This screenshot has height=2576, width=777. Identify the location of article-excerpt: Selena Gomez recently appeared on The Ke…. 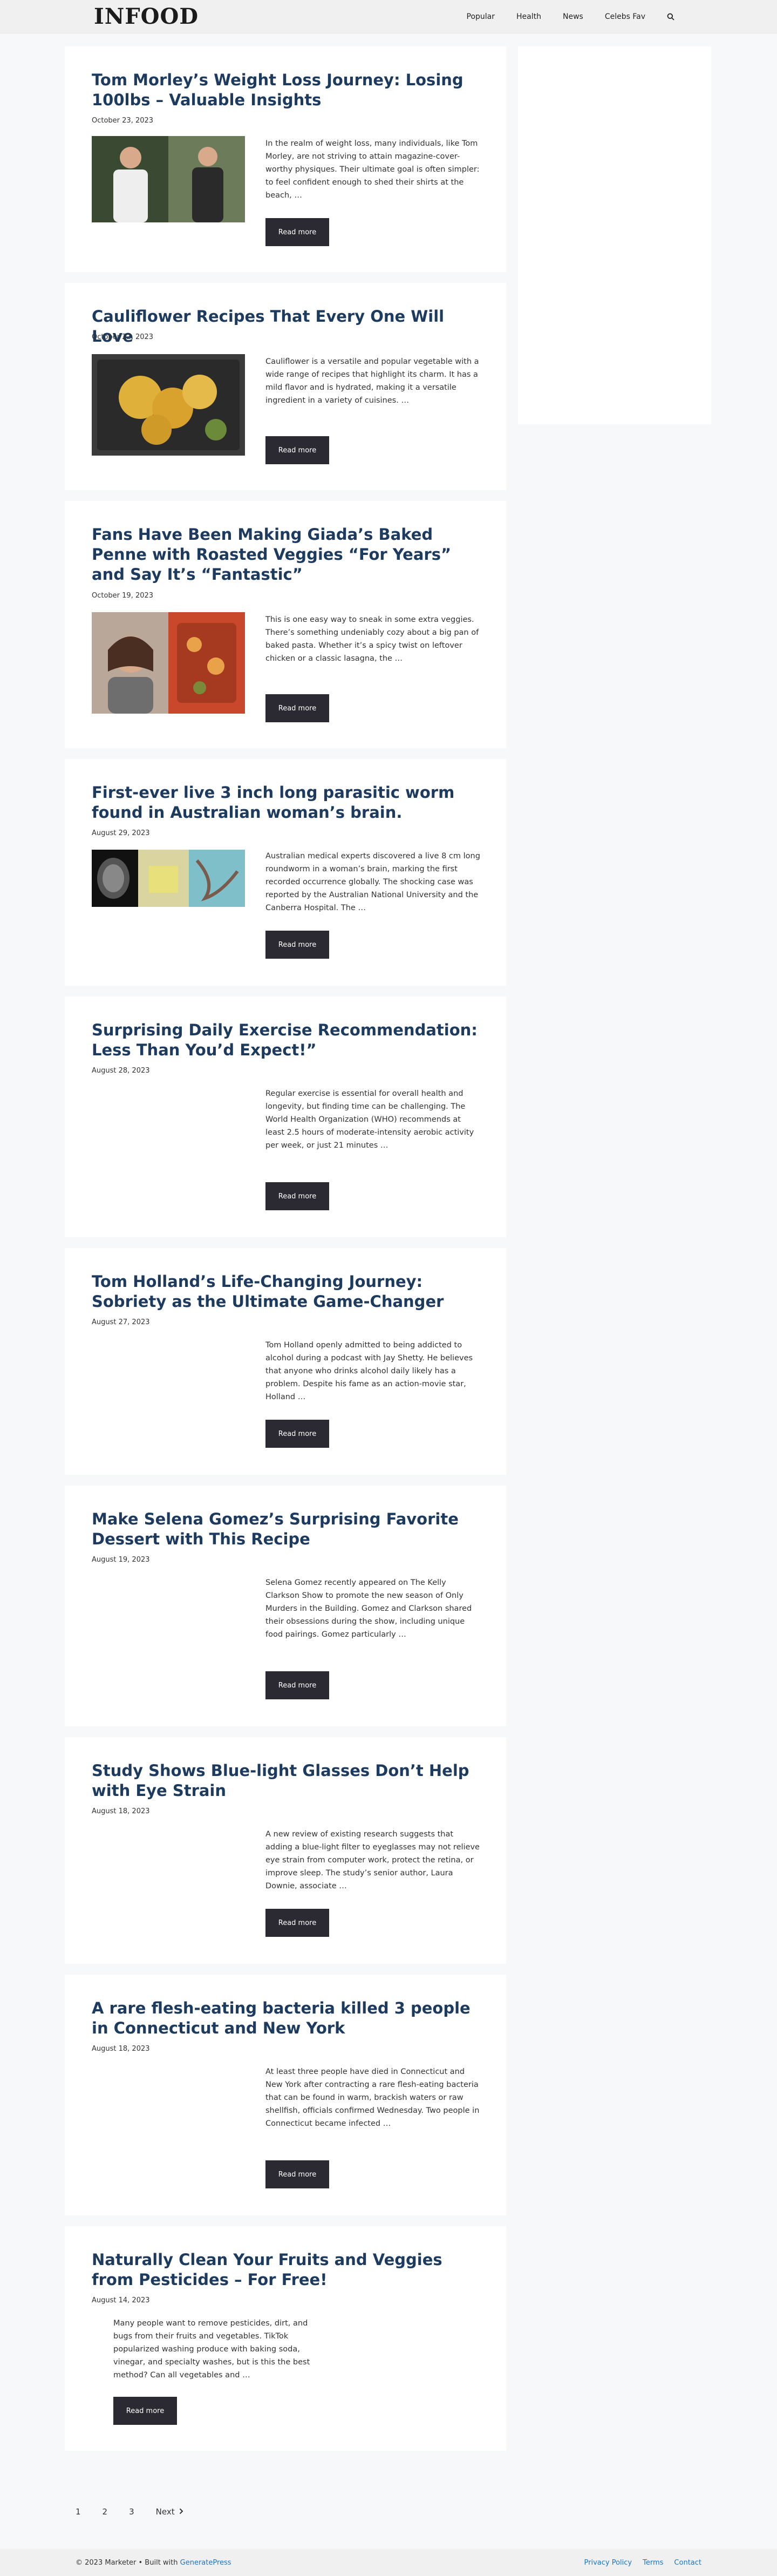
(368, 1608).